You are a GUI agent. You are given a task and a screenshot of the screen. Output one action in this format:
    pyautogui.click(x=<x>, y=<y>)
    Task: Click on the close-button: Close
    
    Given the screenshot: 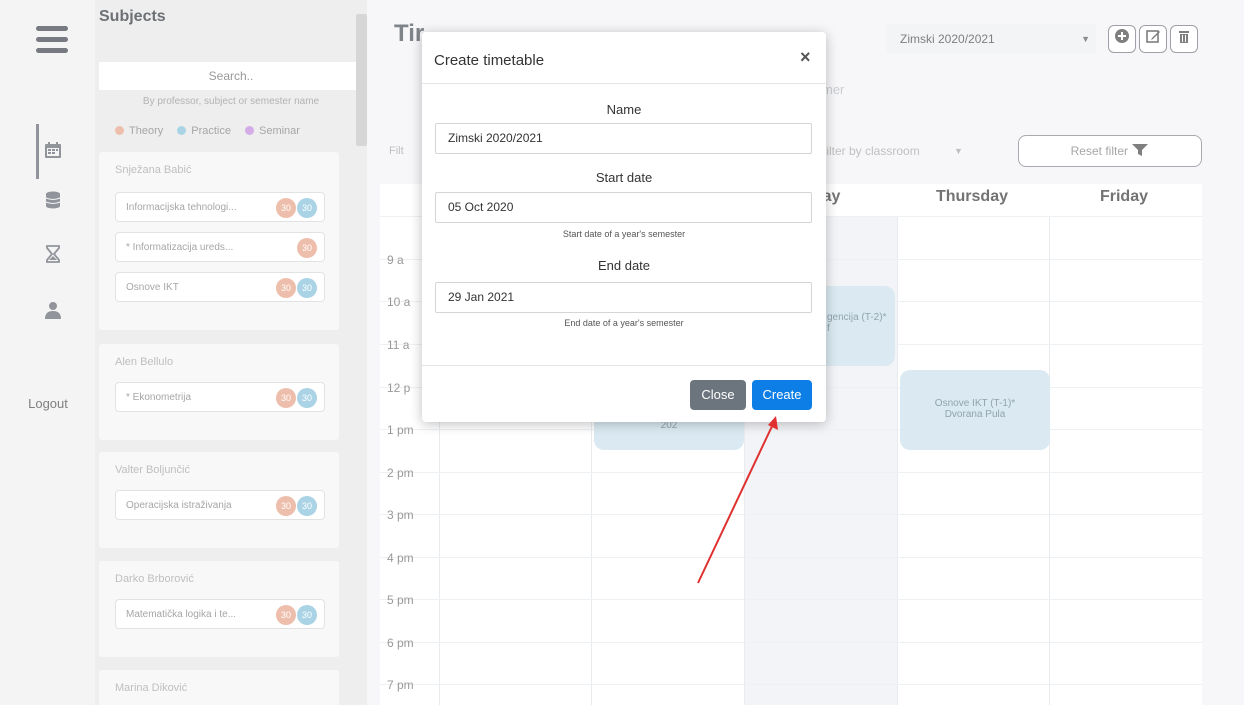 What is the action you would take?
    pyautogui.click(x=718, y=395)
    